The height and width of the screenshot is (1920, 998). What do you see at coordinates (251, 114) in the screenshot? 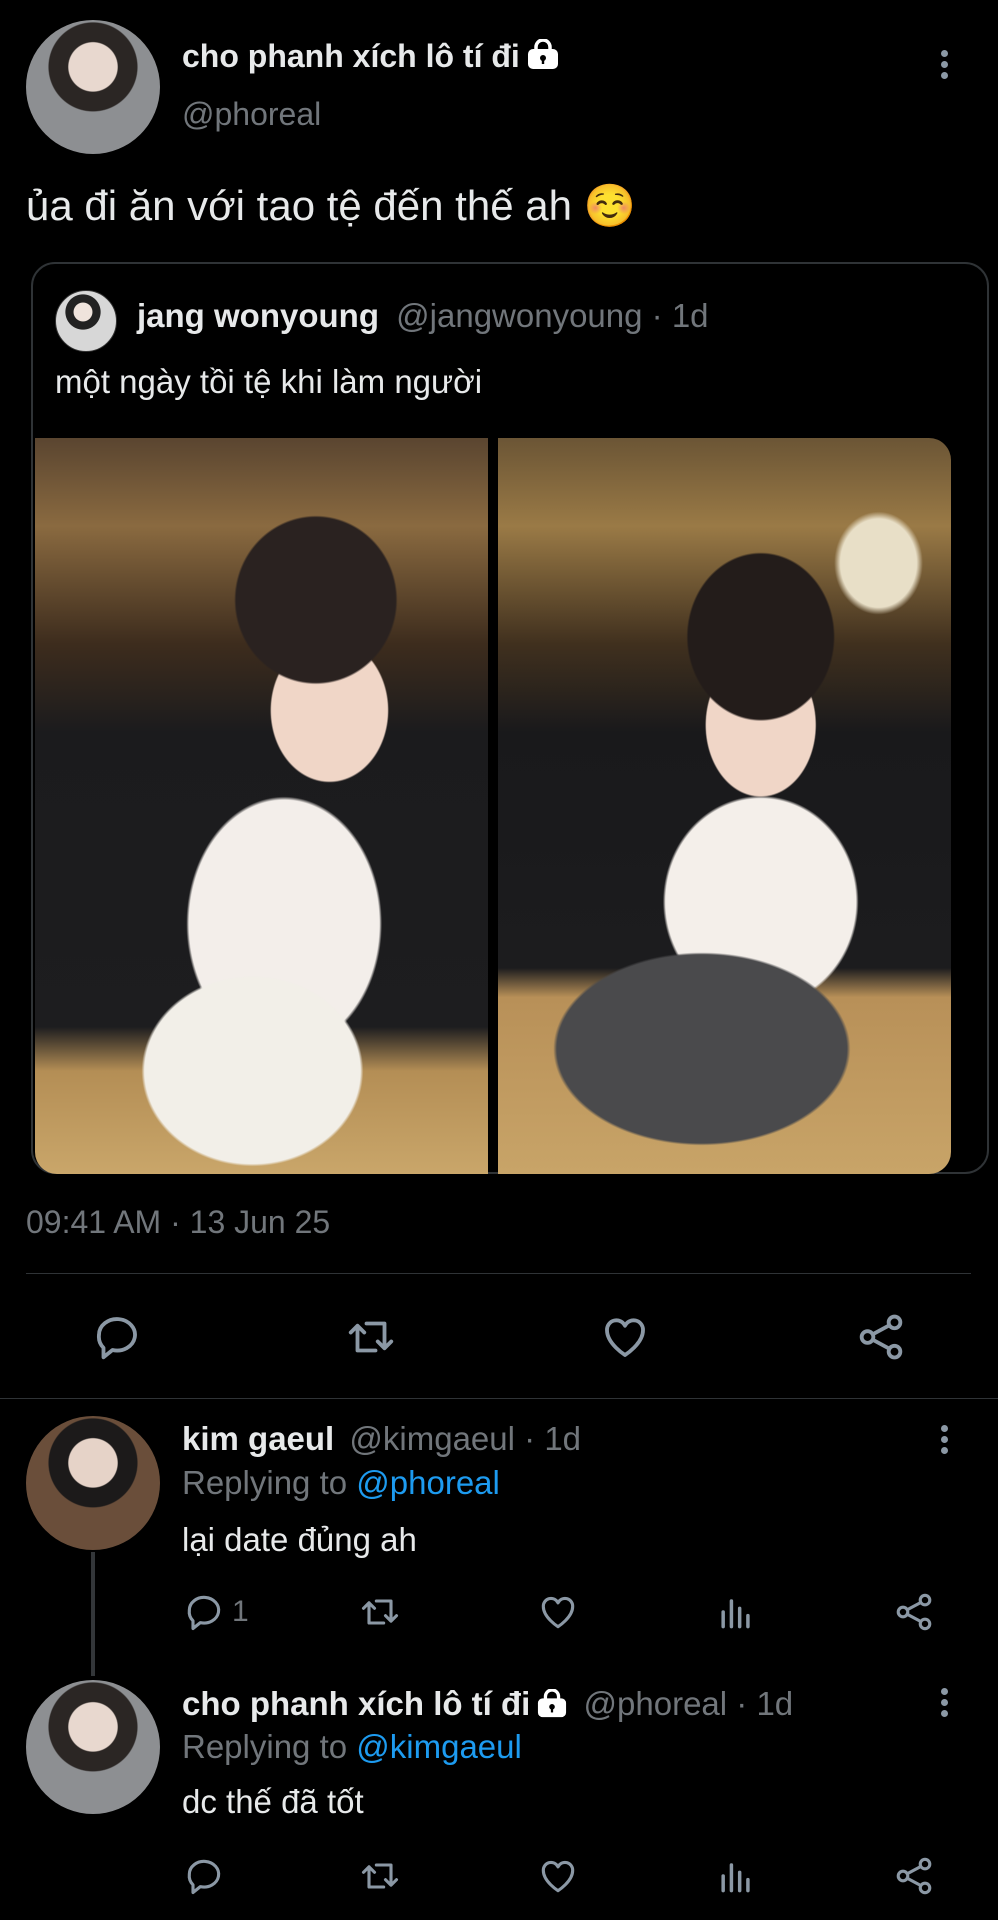
I see `author-handle: @phoreal` at bounding box center [251, 114].